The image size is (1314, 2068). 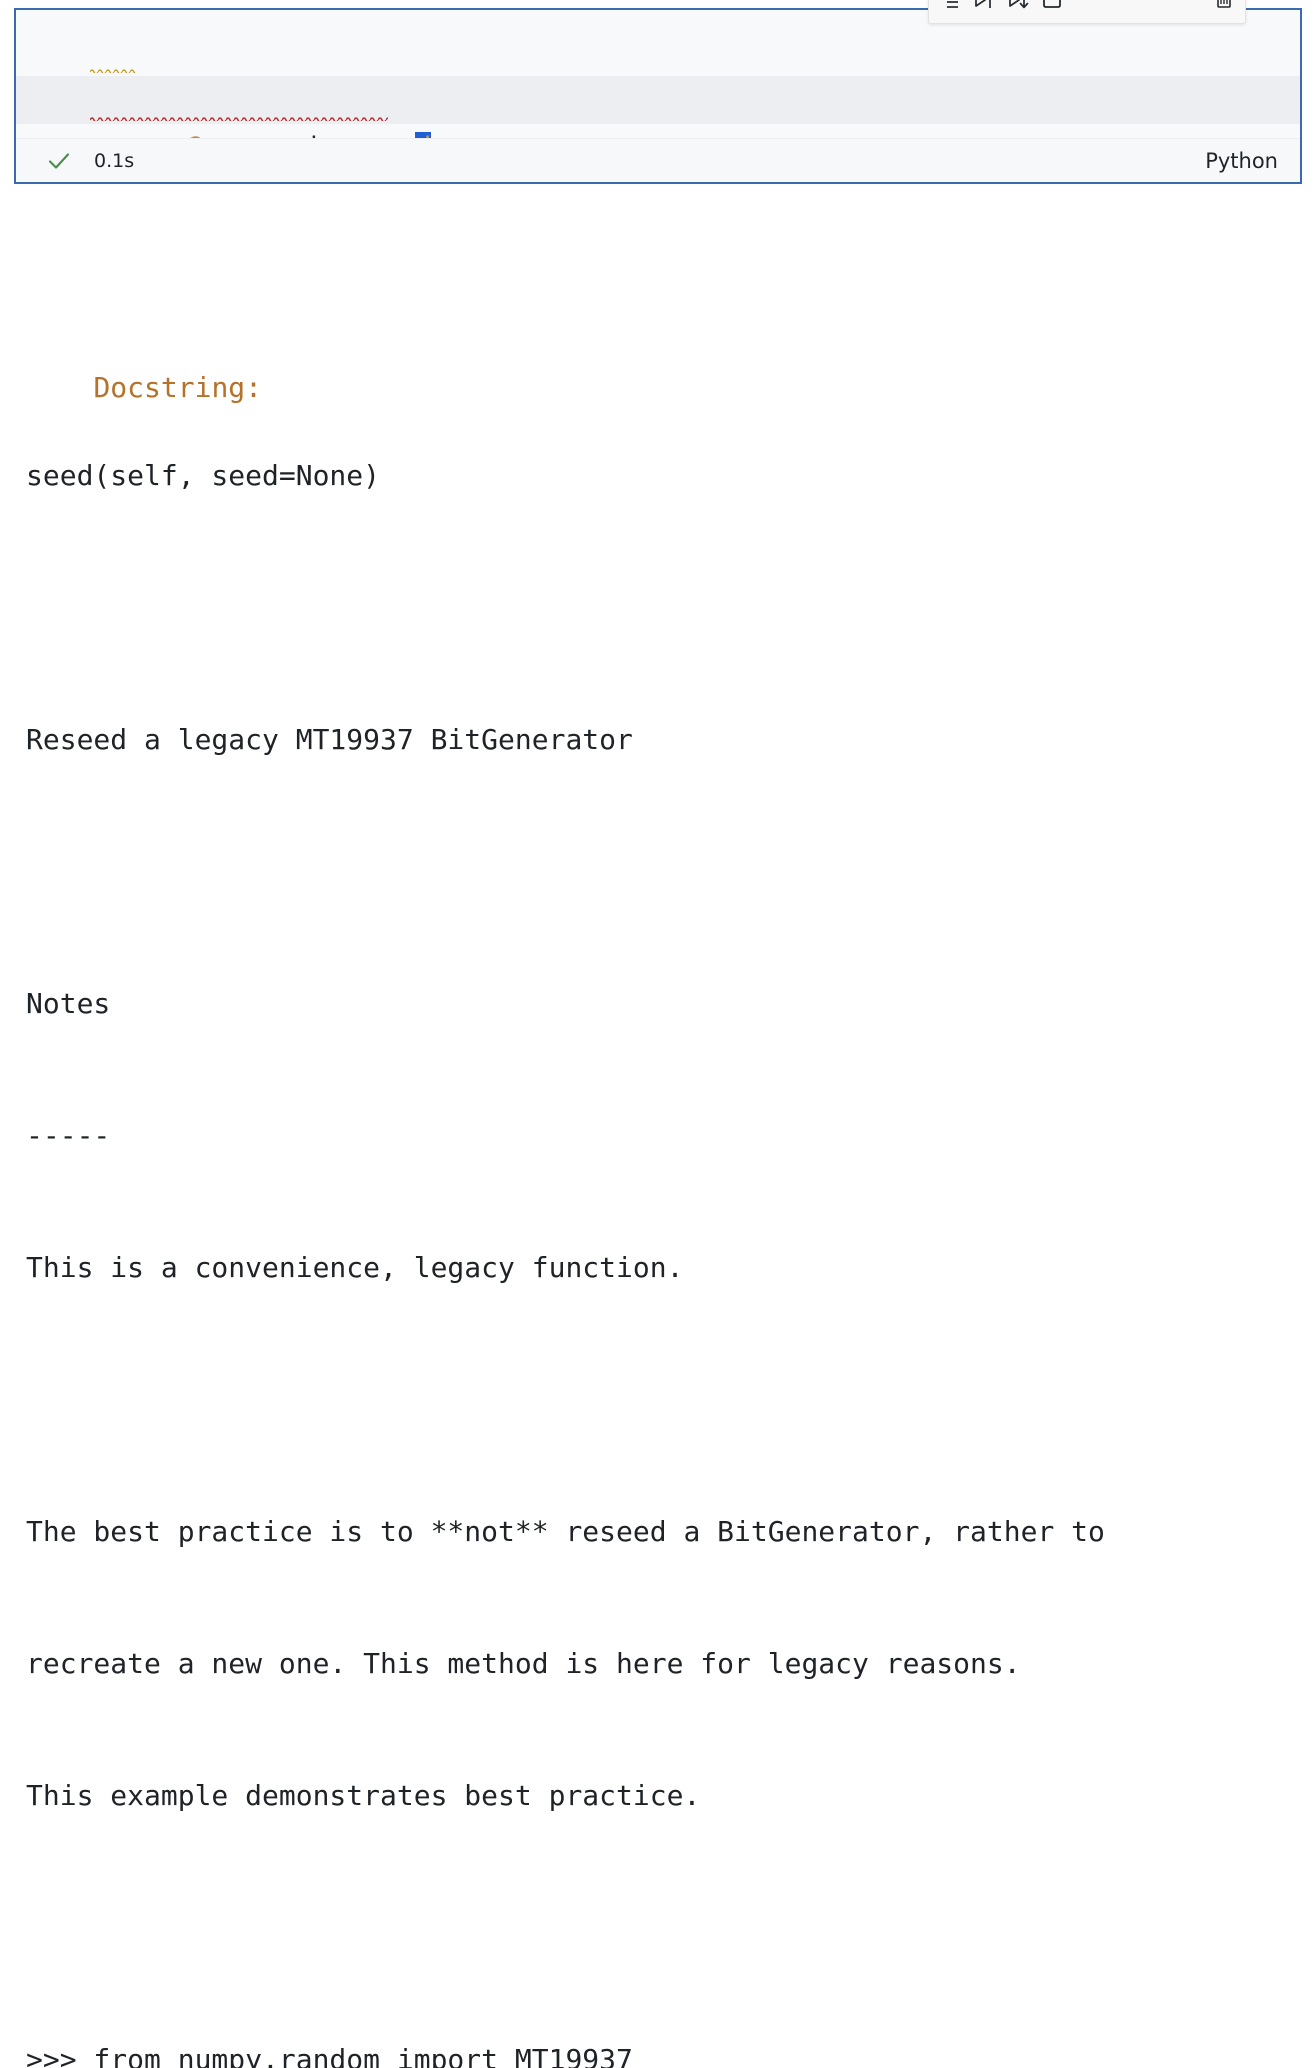 What do you see at coordinates (178, 387) in the screenshot?
I see `docstring-key: Docstring:` at bounding box center [178, 387].